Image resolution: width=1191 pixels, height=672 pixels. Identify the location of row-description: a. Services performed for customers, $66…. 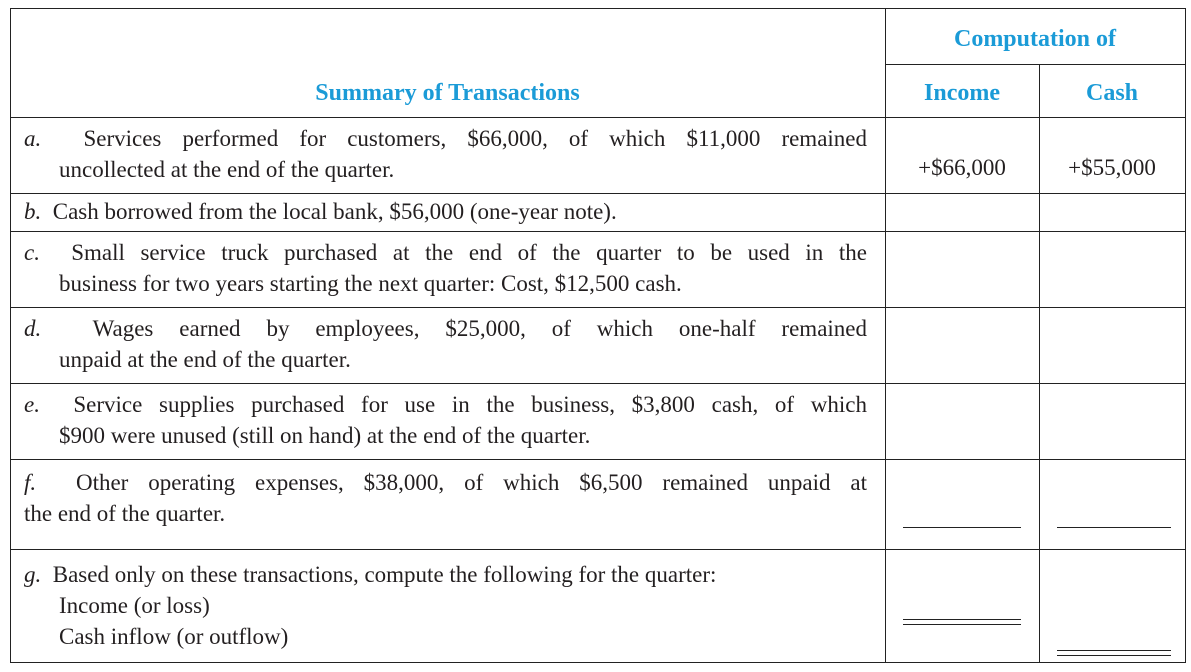
(445, 154).